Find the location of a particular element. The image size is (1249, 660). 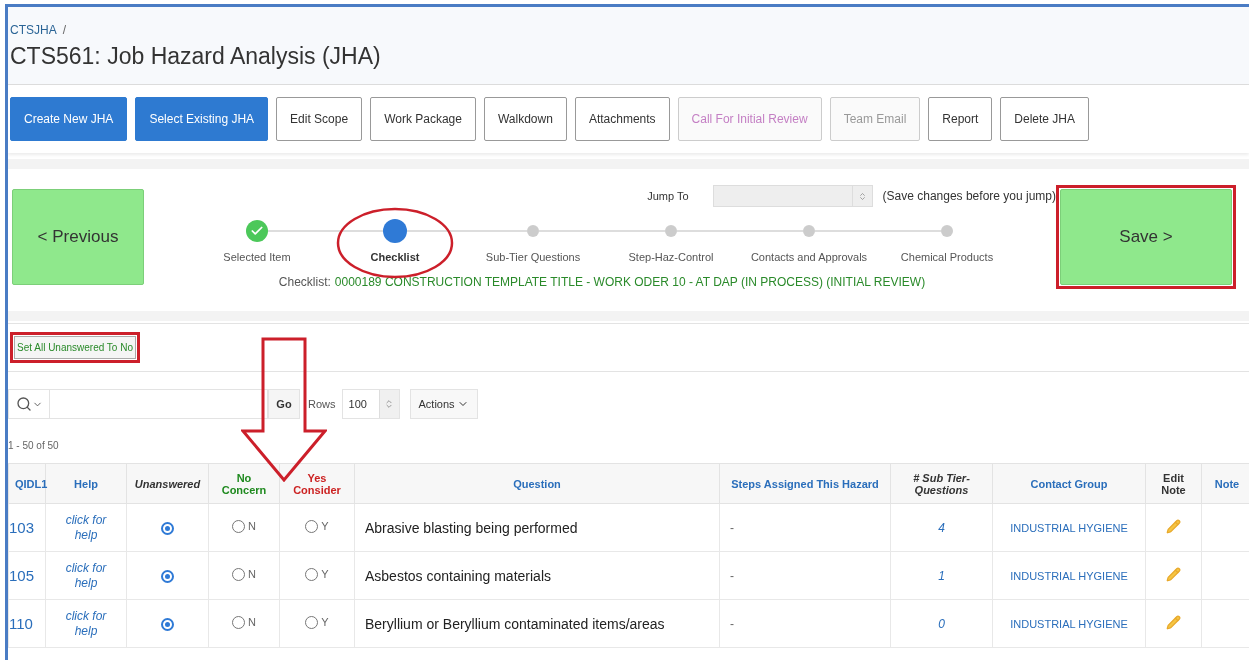

question-text: Asbestos containing materials is located at coordinates (458, 575).